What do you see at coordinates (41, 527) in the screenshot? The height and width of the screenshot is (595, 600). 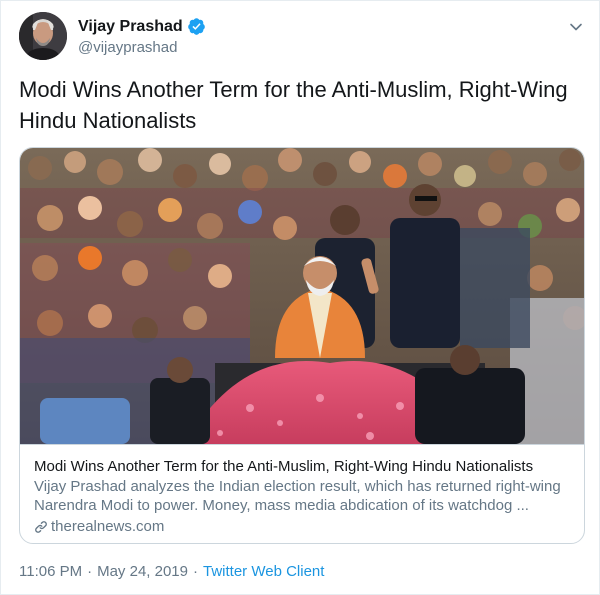 I see `link-icon` at bounding box center [41, 527].